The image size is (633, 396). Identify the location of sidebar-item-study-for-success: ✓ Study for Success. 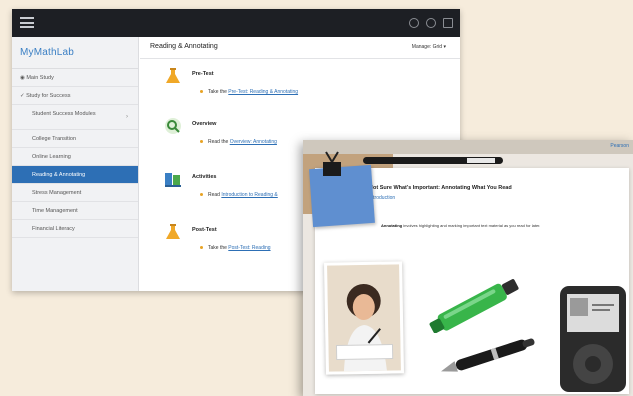
(75, 96).